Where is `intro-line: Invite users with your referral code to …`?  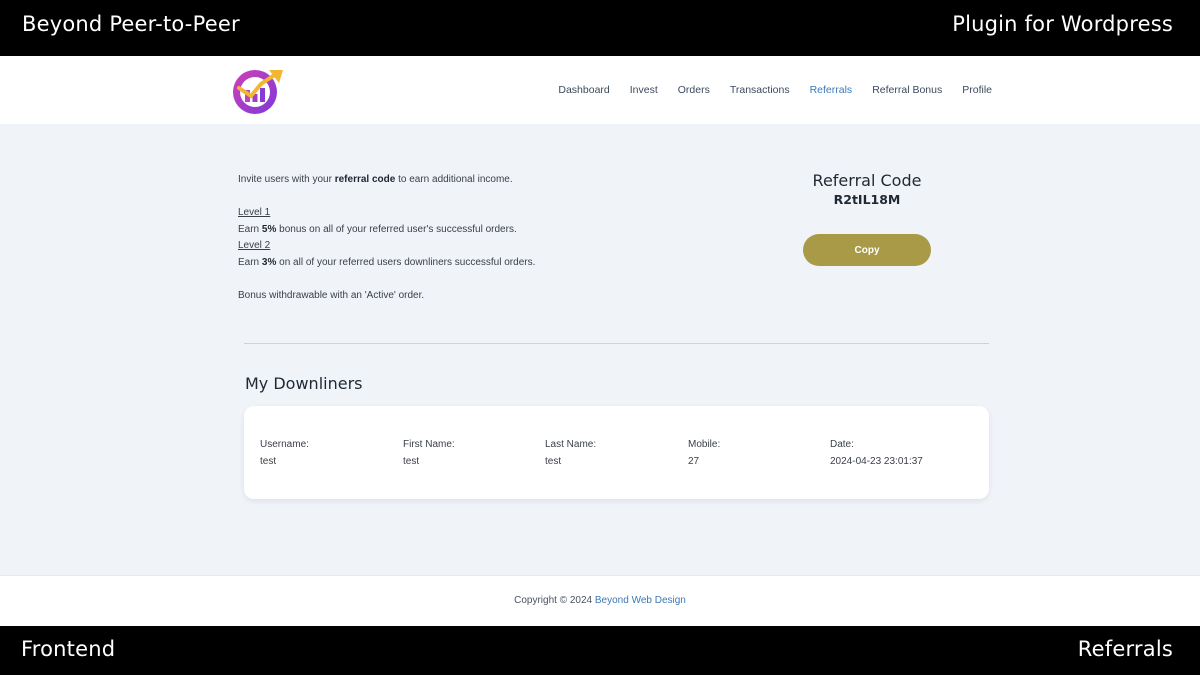 intro-line: Invite users with your referral code to … is located at coordinates (386, 180).